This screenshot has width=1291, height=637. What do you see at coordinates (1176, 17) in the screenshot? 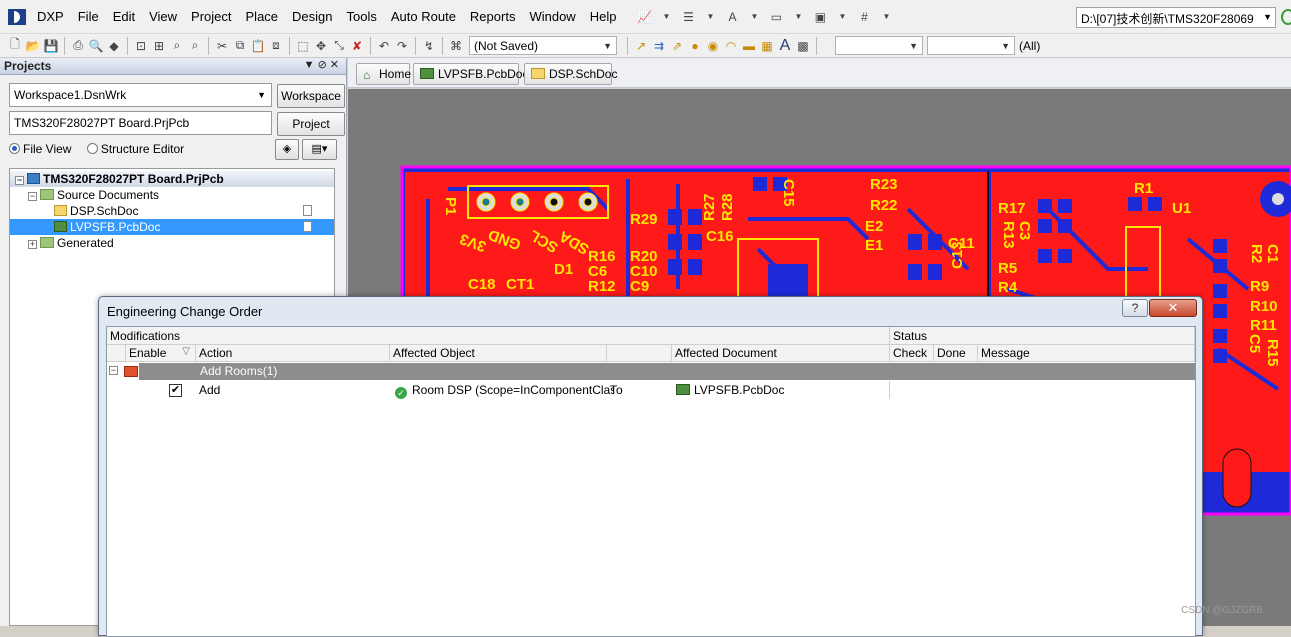
I see `path-combo: D:\[07]技术创新\TMS320F28069 ▼` at bounding box center [1176, 17].